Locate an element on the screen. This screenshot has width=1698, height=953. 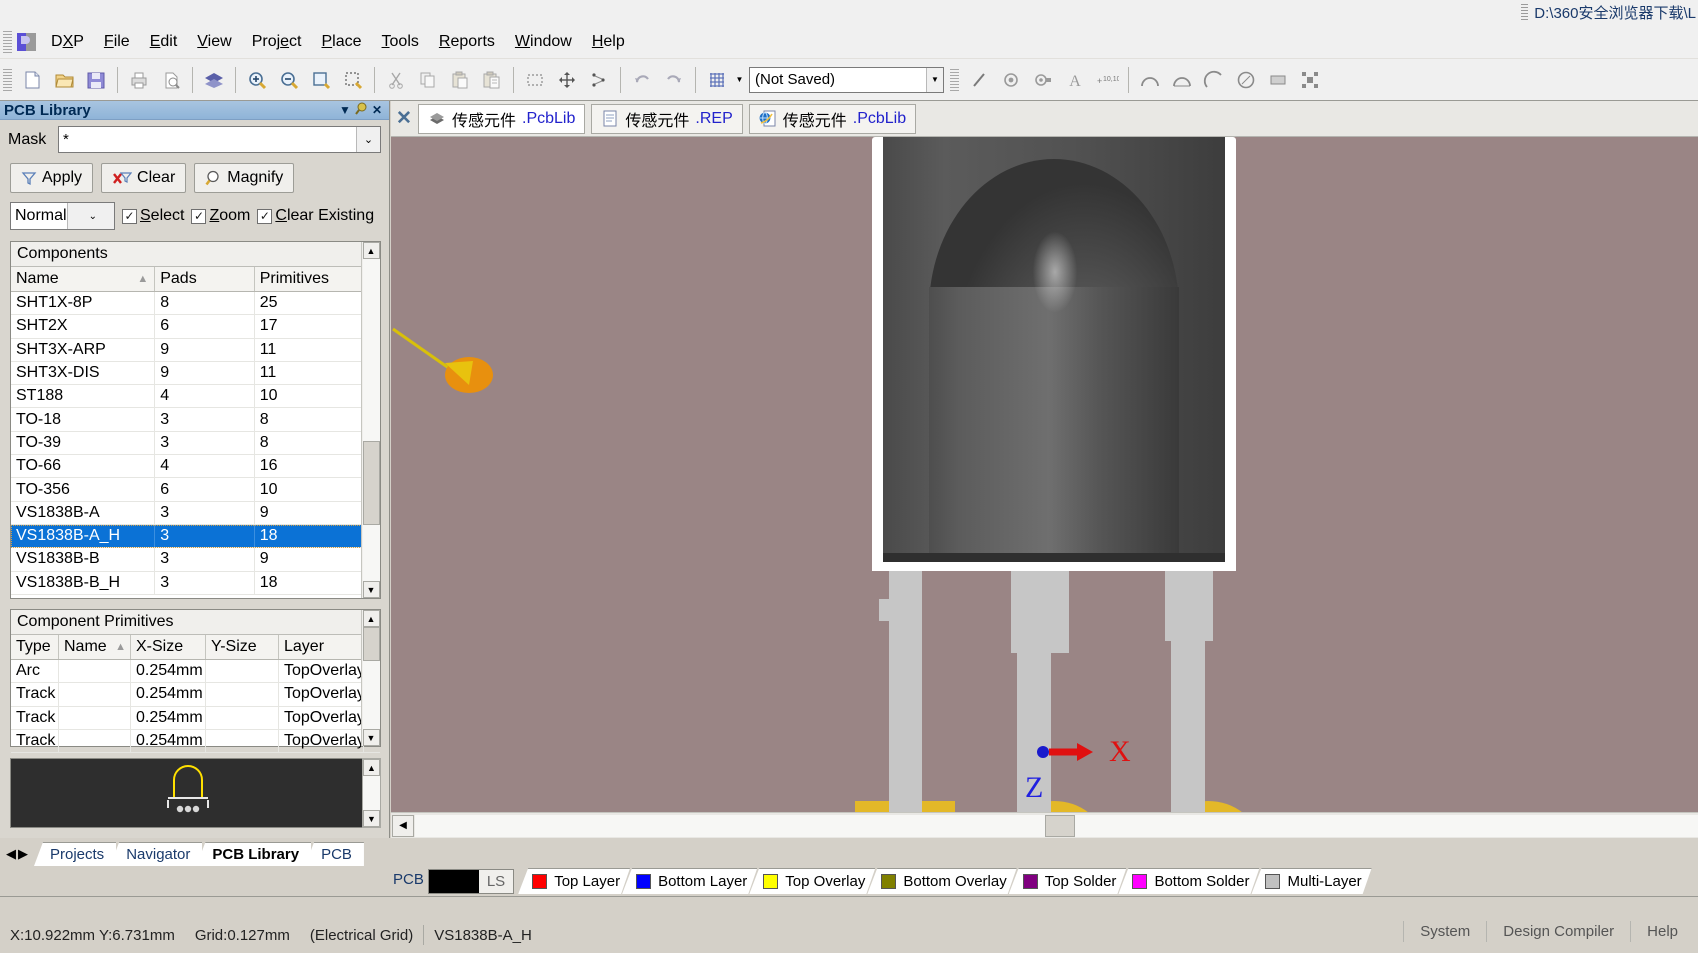
zoom-document-icon is located at coordinates (321, 80).